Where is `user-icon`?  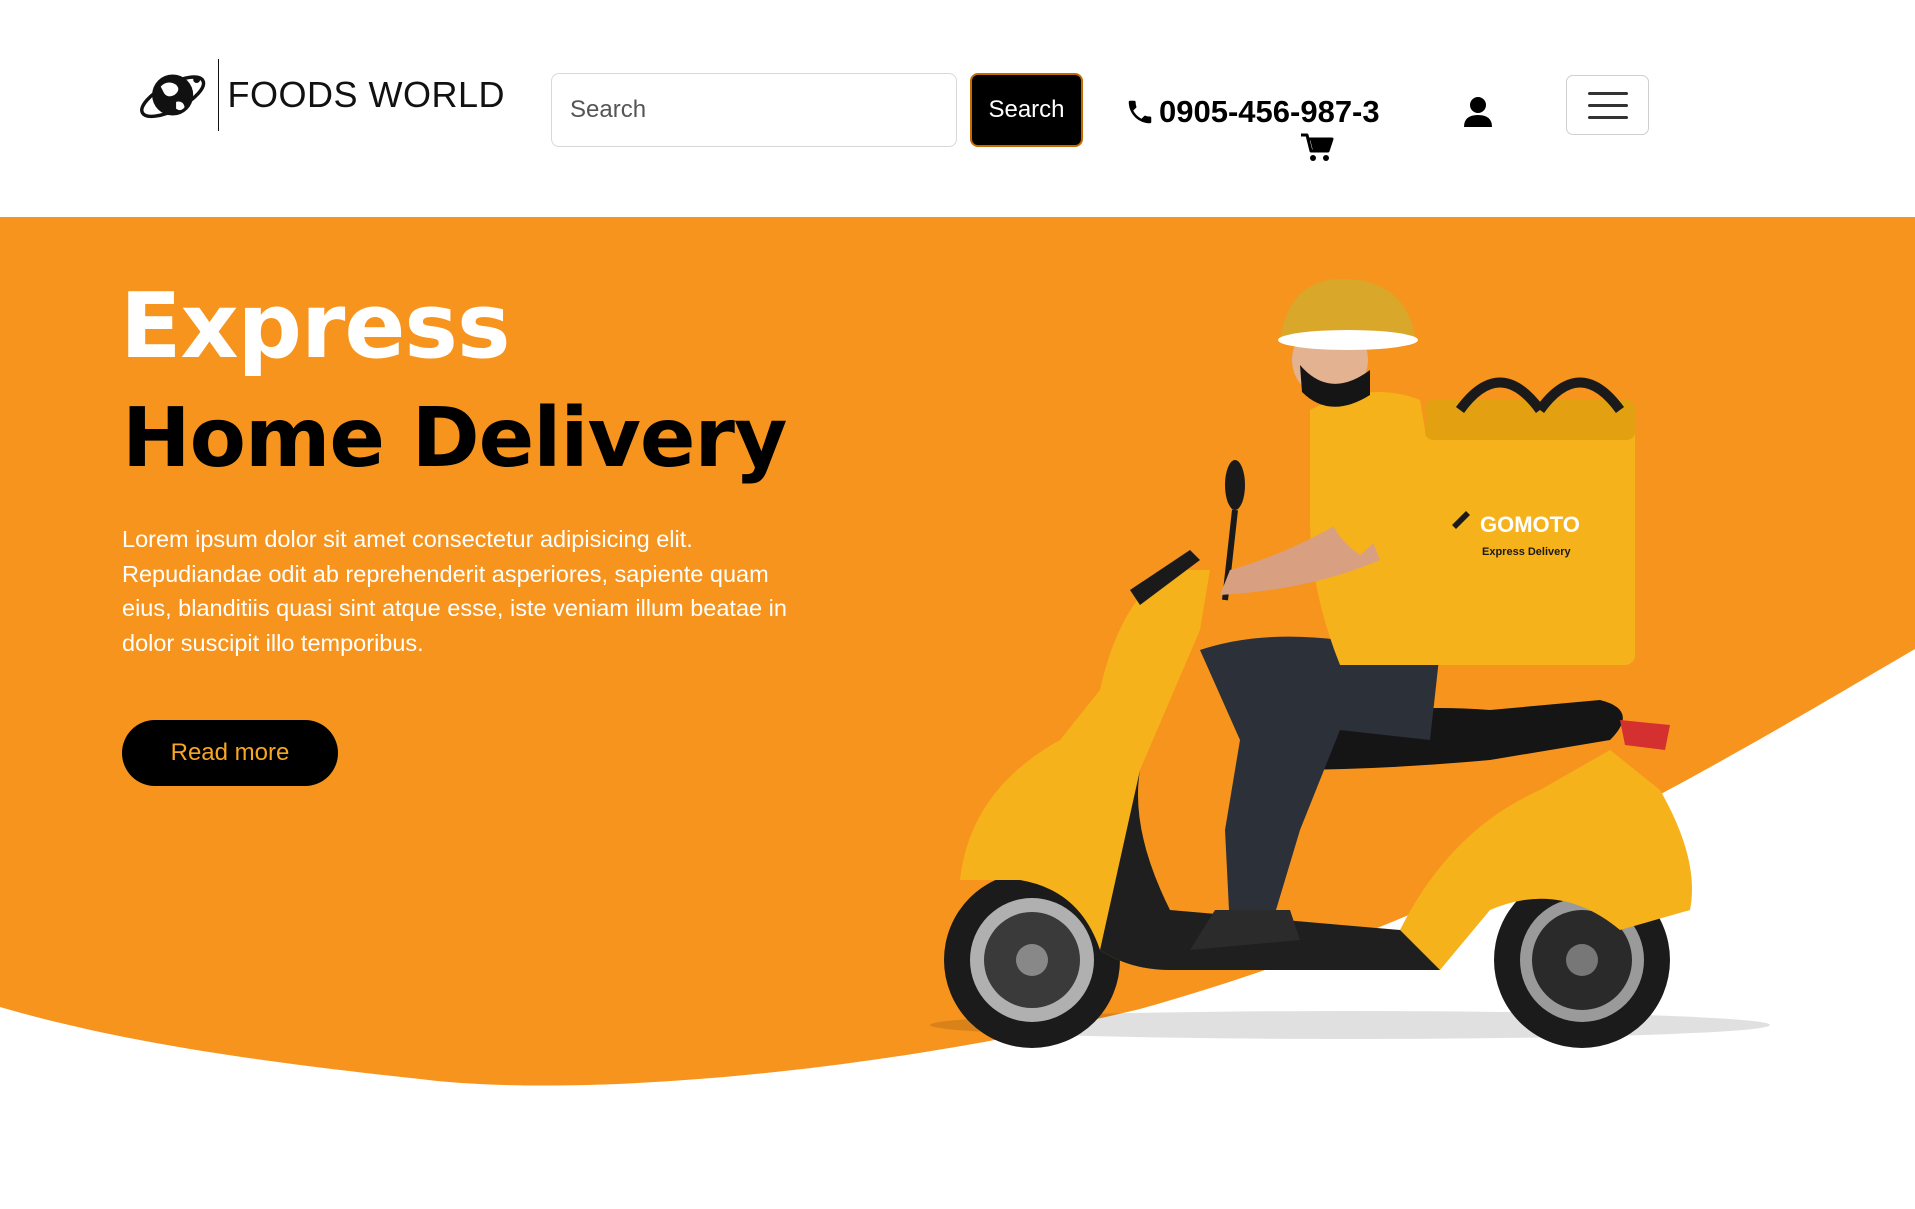 user-icon is located at coordinates (1478, 112).